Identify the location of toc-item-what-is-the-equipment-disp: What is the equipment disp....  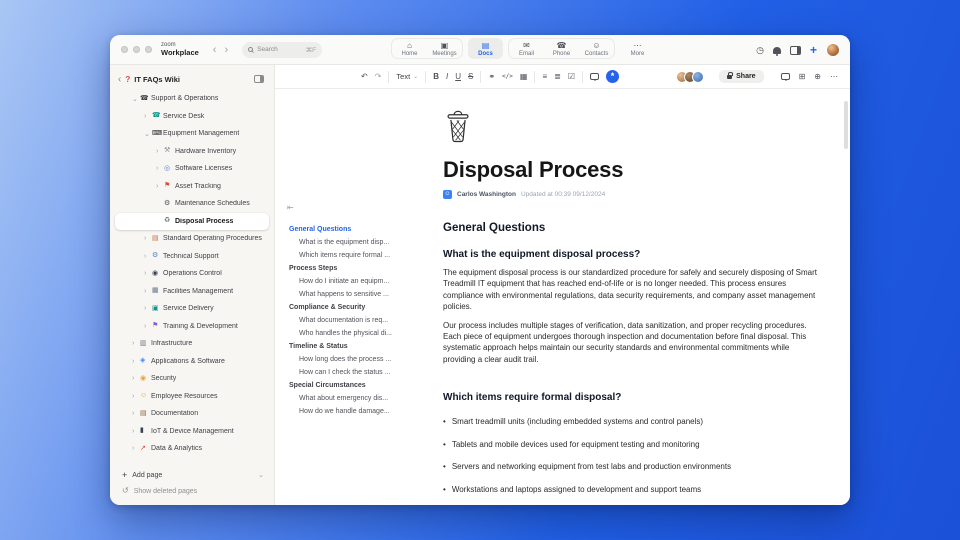
(360, 242).